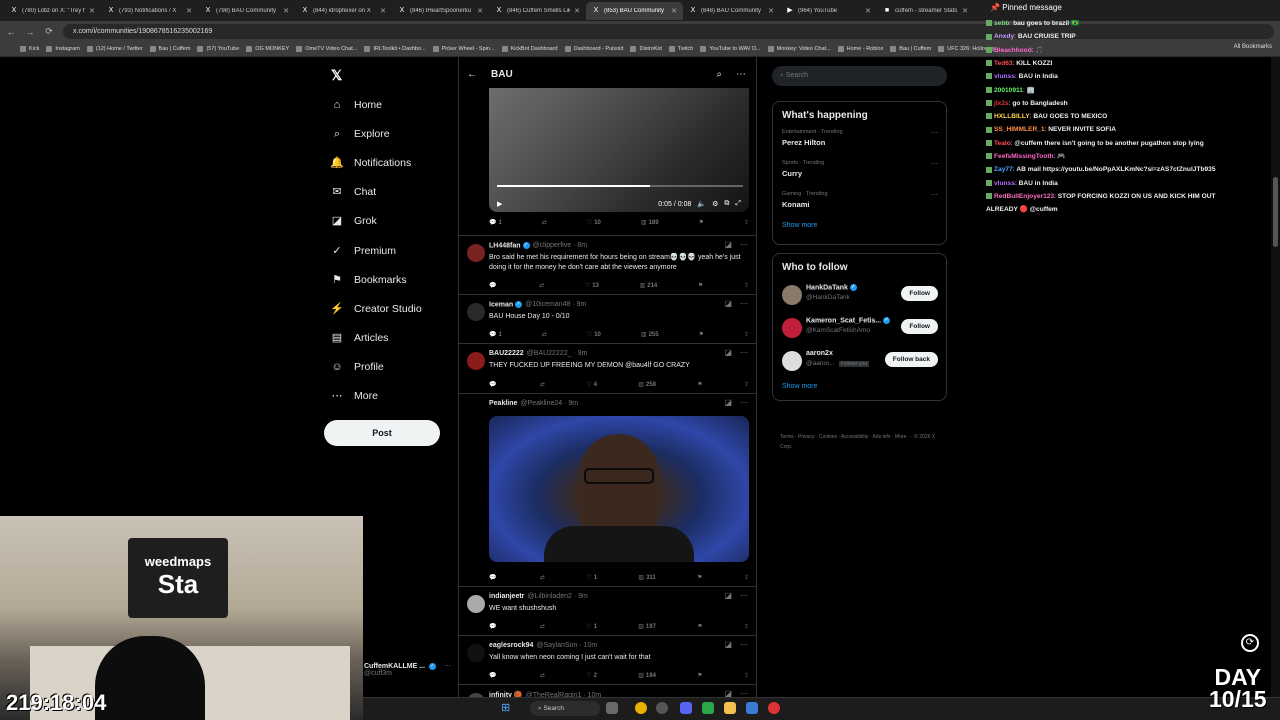 The height and width of the screenshot is (720, 1280). What do you see at coordinates (505, 245) in the screenshot?
I see `tweet-author: LH448fan` at bounding box center [505, 245].